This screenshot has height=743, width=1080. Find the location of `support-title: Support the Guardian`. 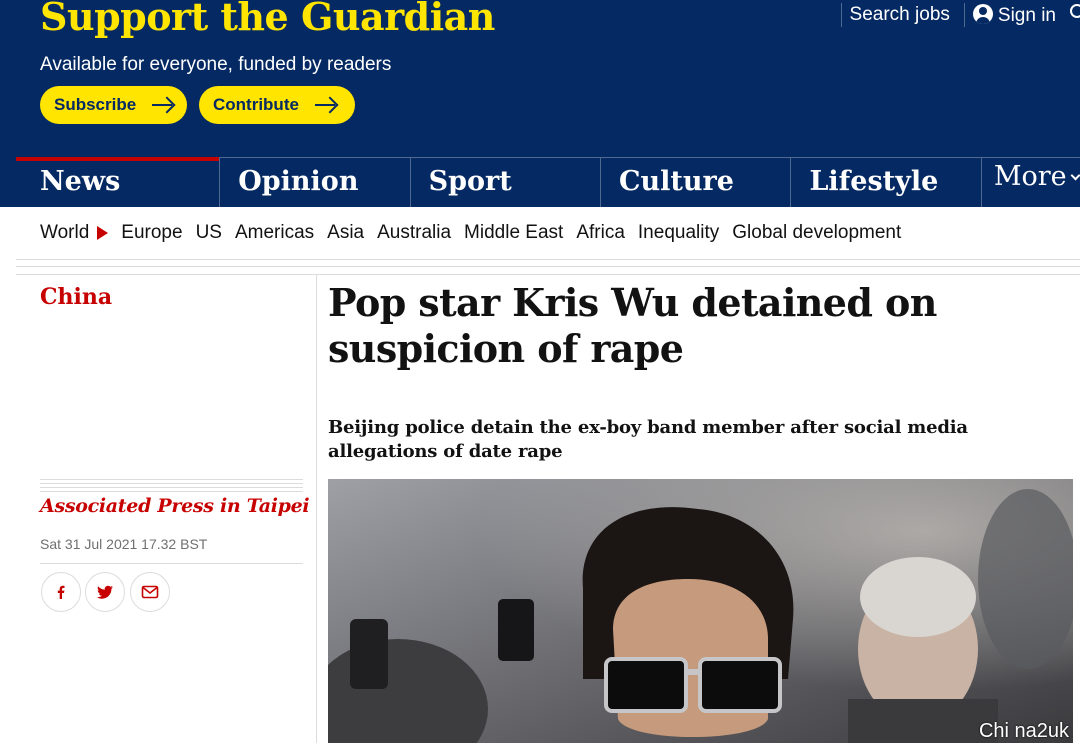

support-title: Support the Guardian is located at coordinates (267, 19).